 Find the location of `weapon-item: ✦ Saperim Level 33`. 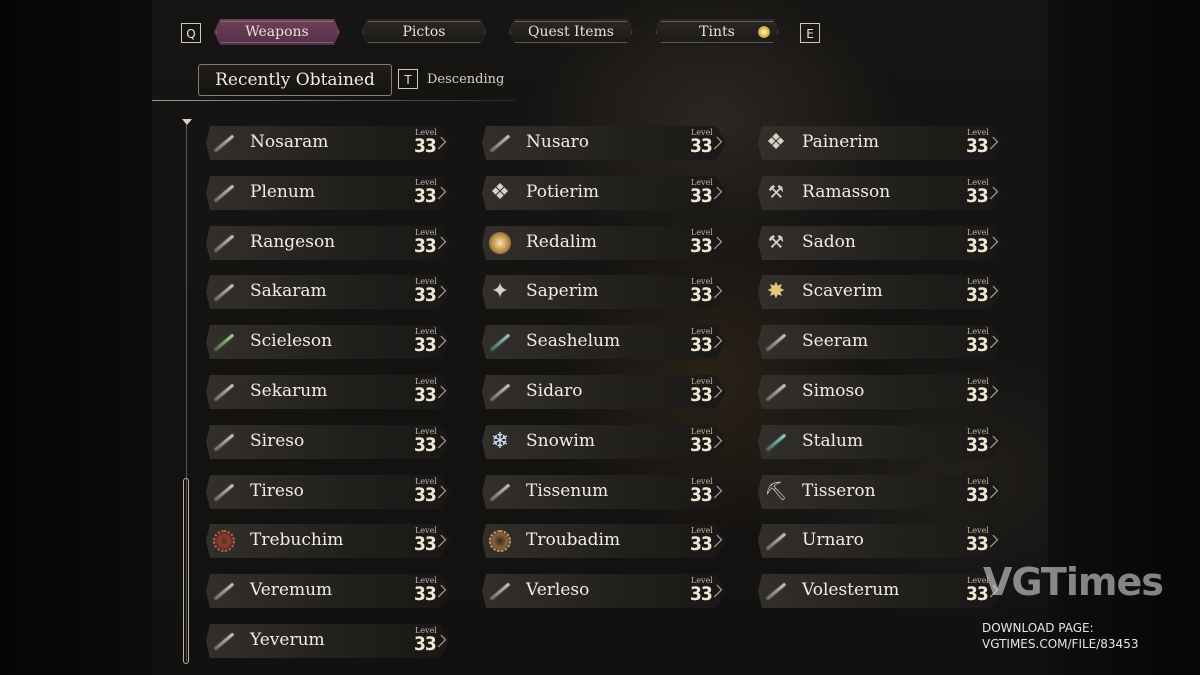

weapon-item: ✦ Saperim Level 33 is located at coordinates (604, 292).